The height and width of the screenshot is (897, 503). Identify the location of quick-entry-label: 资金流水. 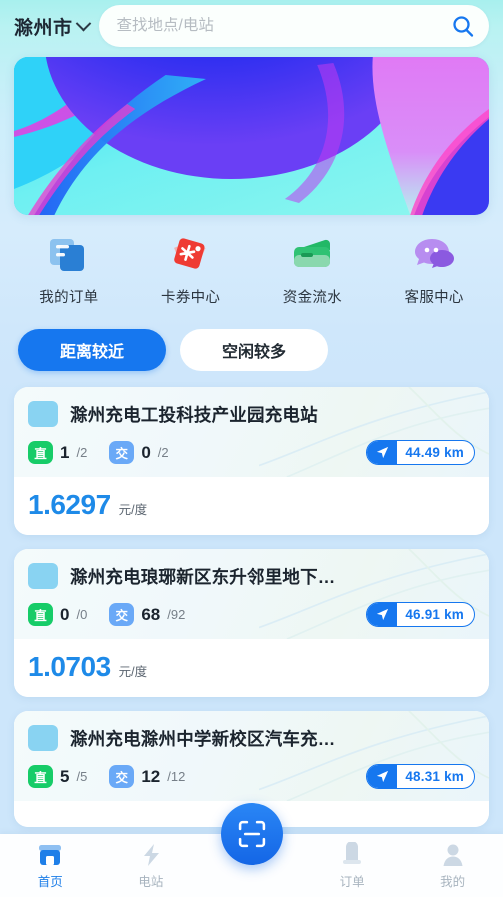
(312, 298).